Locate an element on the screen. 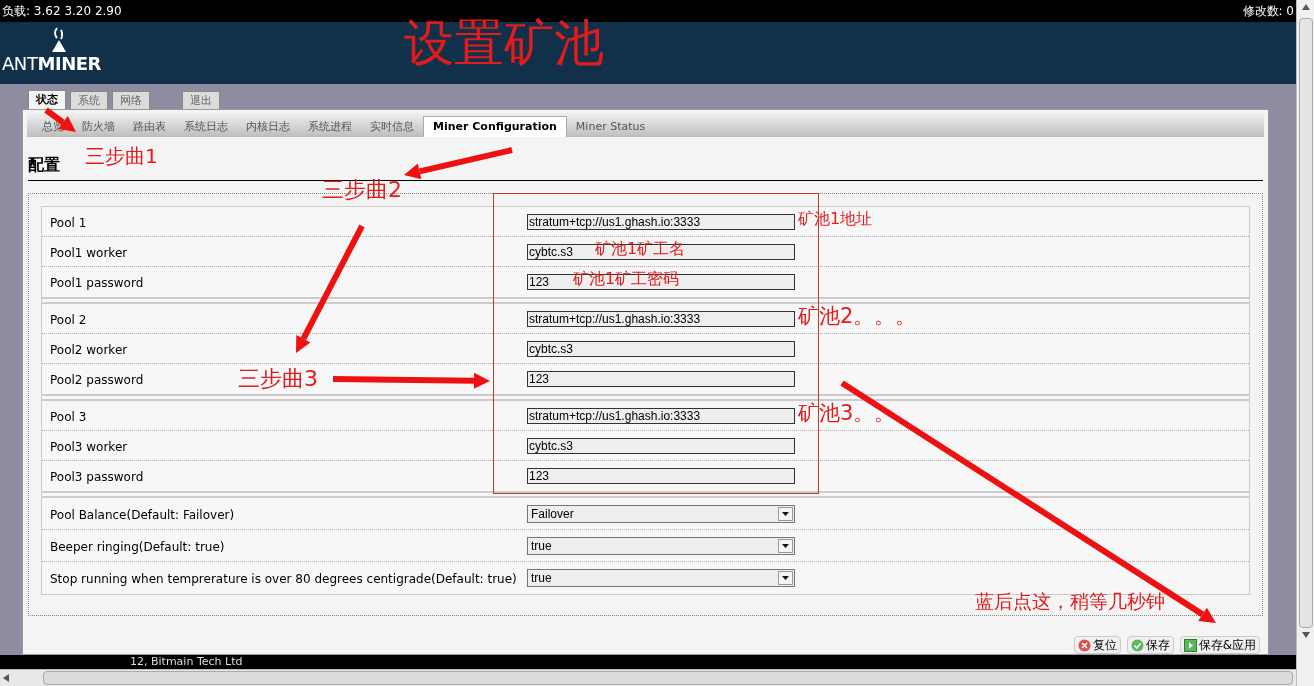 The height and width of the screenshot is (686, 1314). section-title: 配置 is located at coordinates (44, 165).